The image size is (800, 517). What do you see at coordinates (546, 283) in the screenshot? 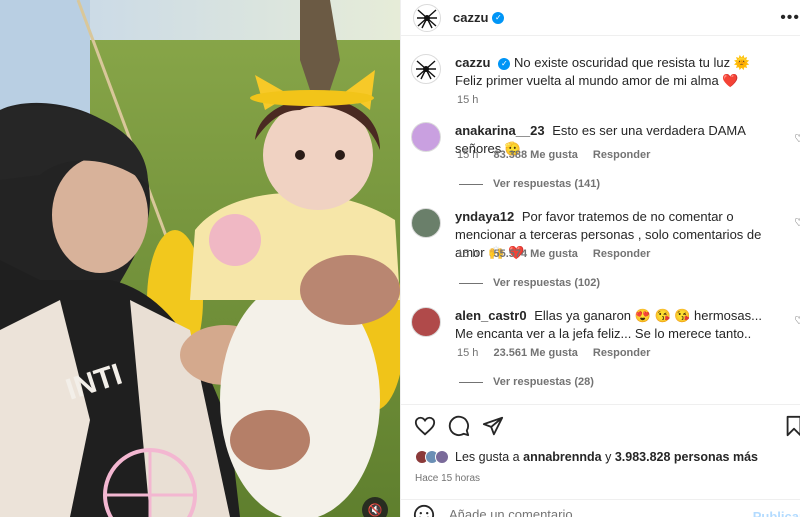
I see `view-replies-label: Ver respuestas (102)` at bounding box center [546, 283].